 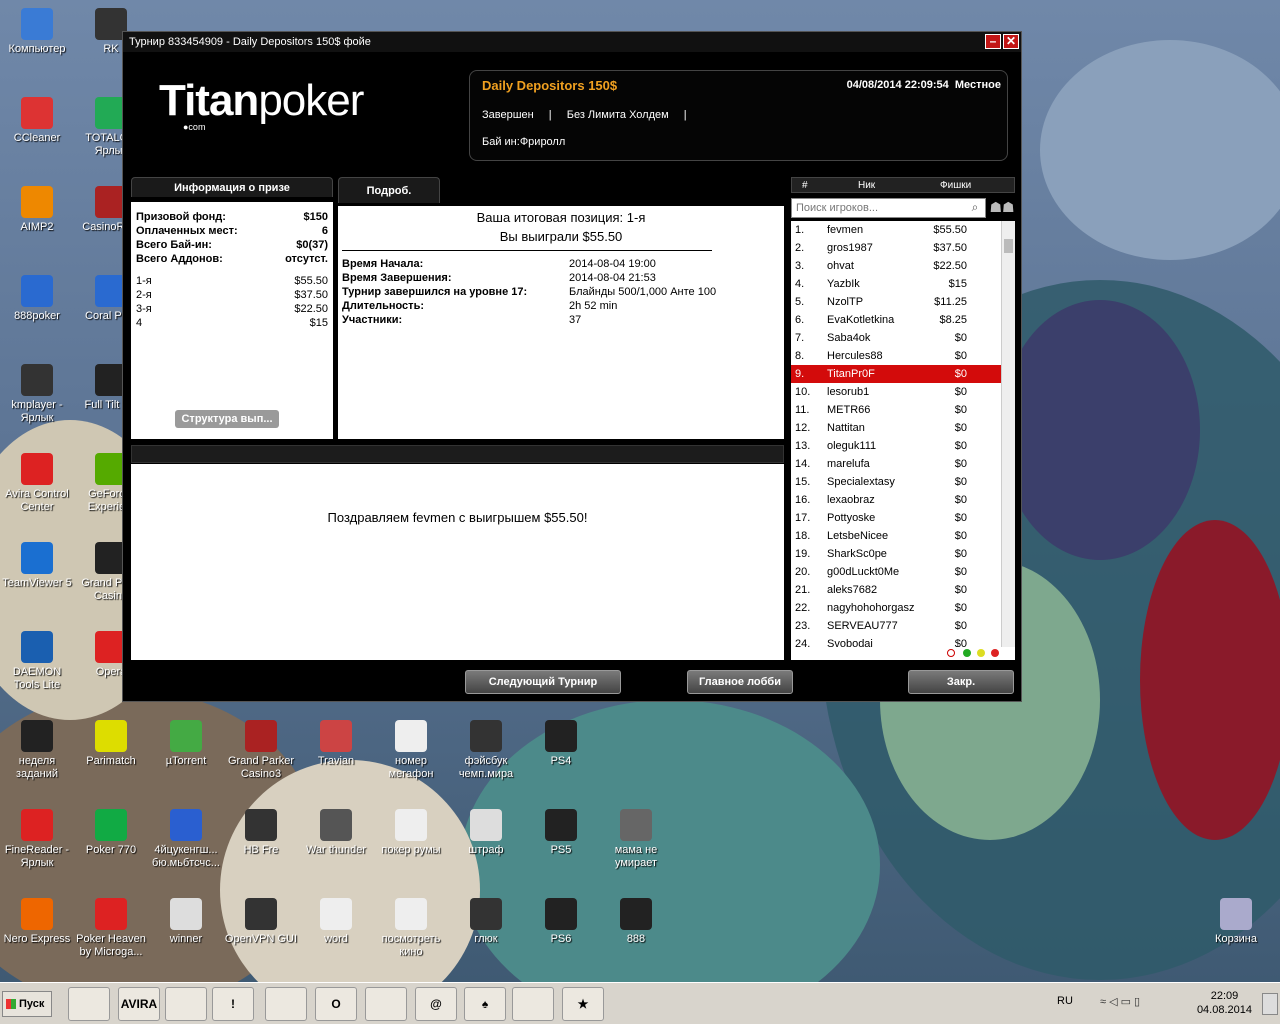 I want to click on player-row: 18. LetsbeNicee $0, so click(x=896, y=536).